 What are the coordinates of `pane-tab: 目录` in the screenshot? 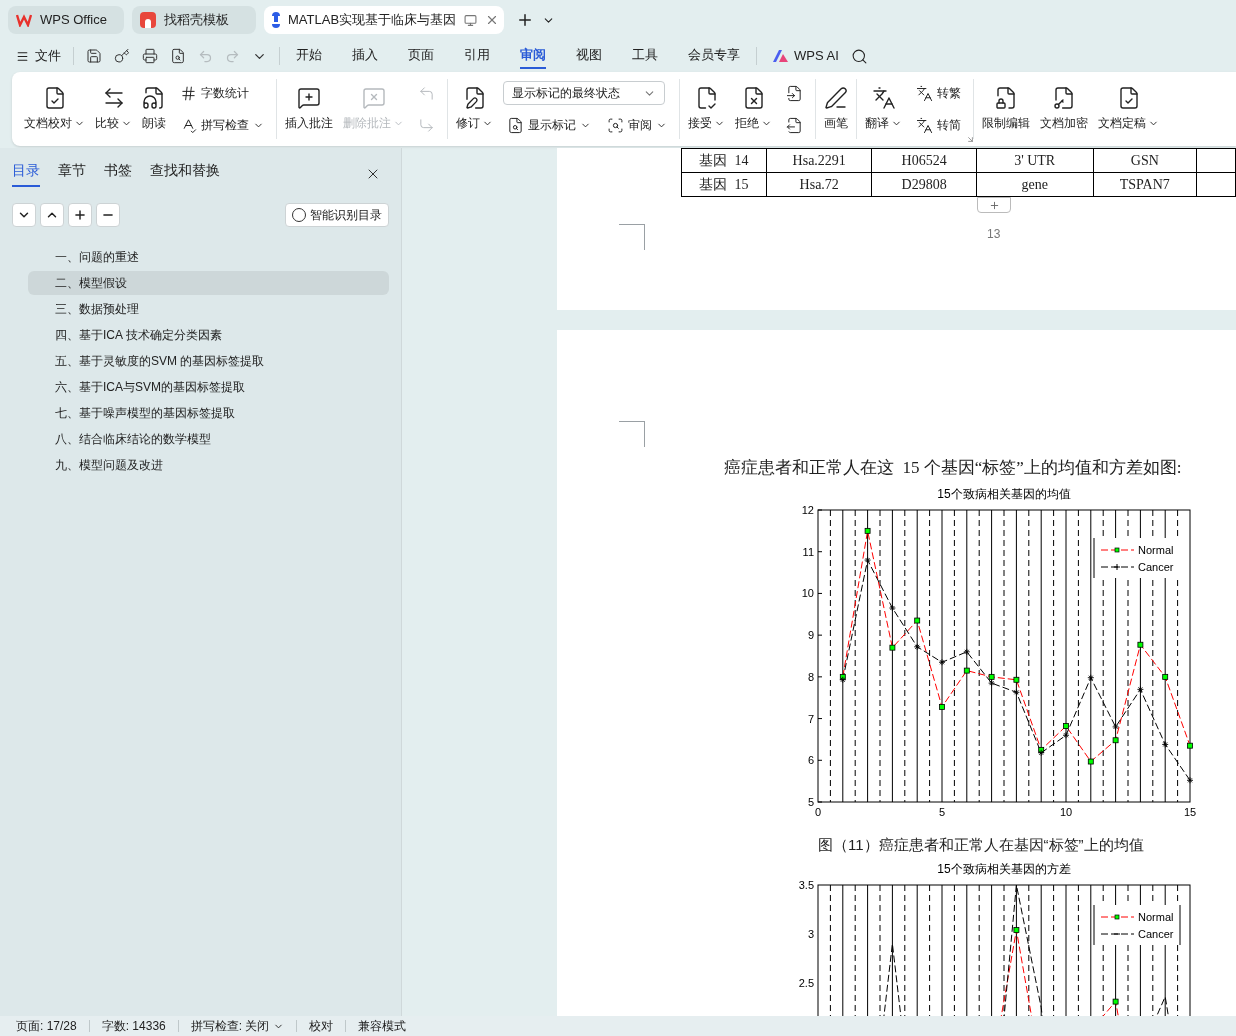 It's located at (26, 173).